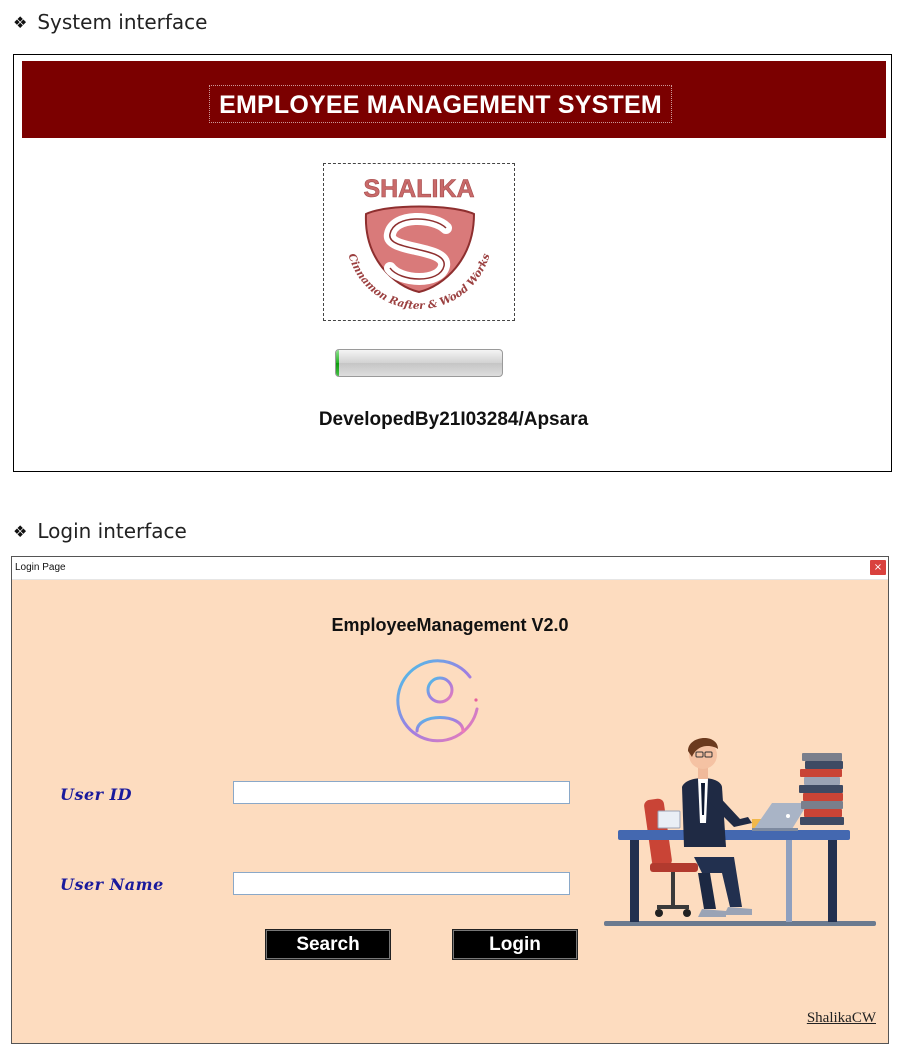 The width and height of the screenshot is (902, 1051). What do you see at coordinates (96, 794) in the screenshot?
I see `user-id-label: User ID` at bounding box center [96, 794].